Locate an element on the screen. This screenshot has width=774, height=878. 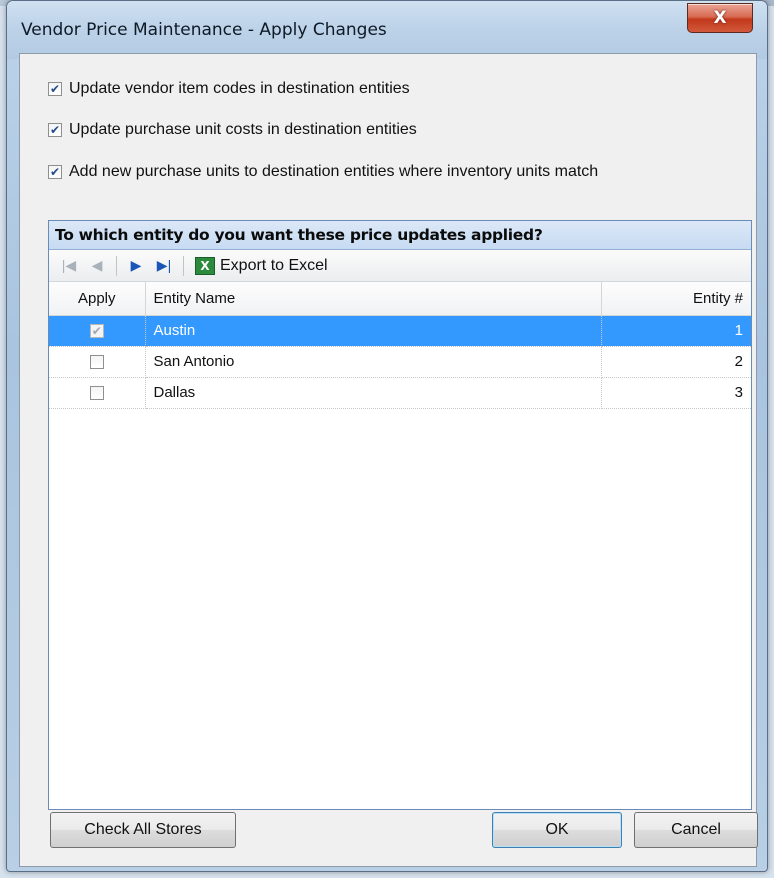
column-header-apply: Apply is located at coordinates (97, 299).